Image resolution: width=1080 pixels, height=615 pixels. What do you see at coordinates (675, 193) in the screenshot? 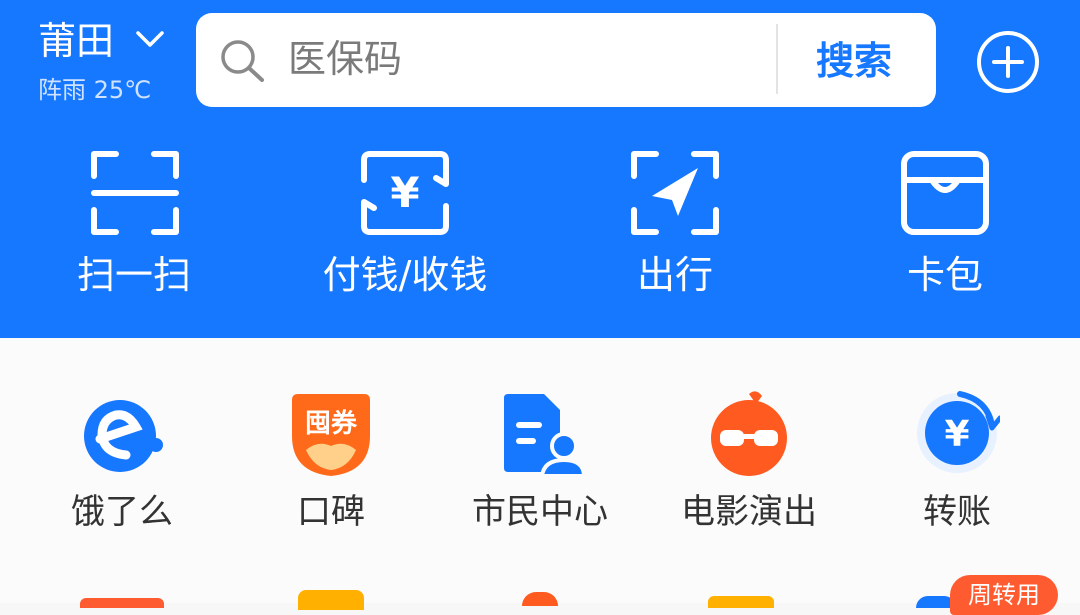
I see `travel-icon` at bounding box center [675, 193].